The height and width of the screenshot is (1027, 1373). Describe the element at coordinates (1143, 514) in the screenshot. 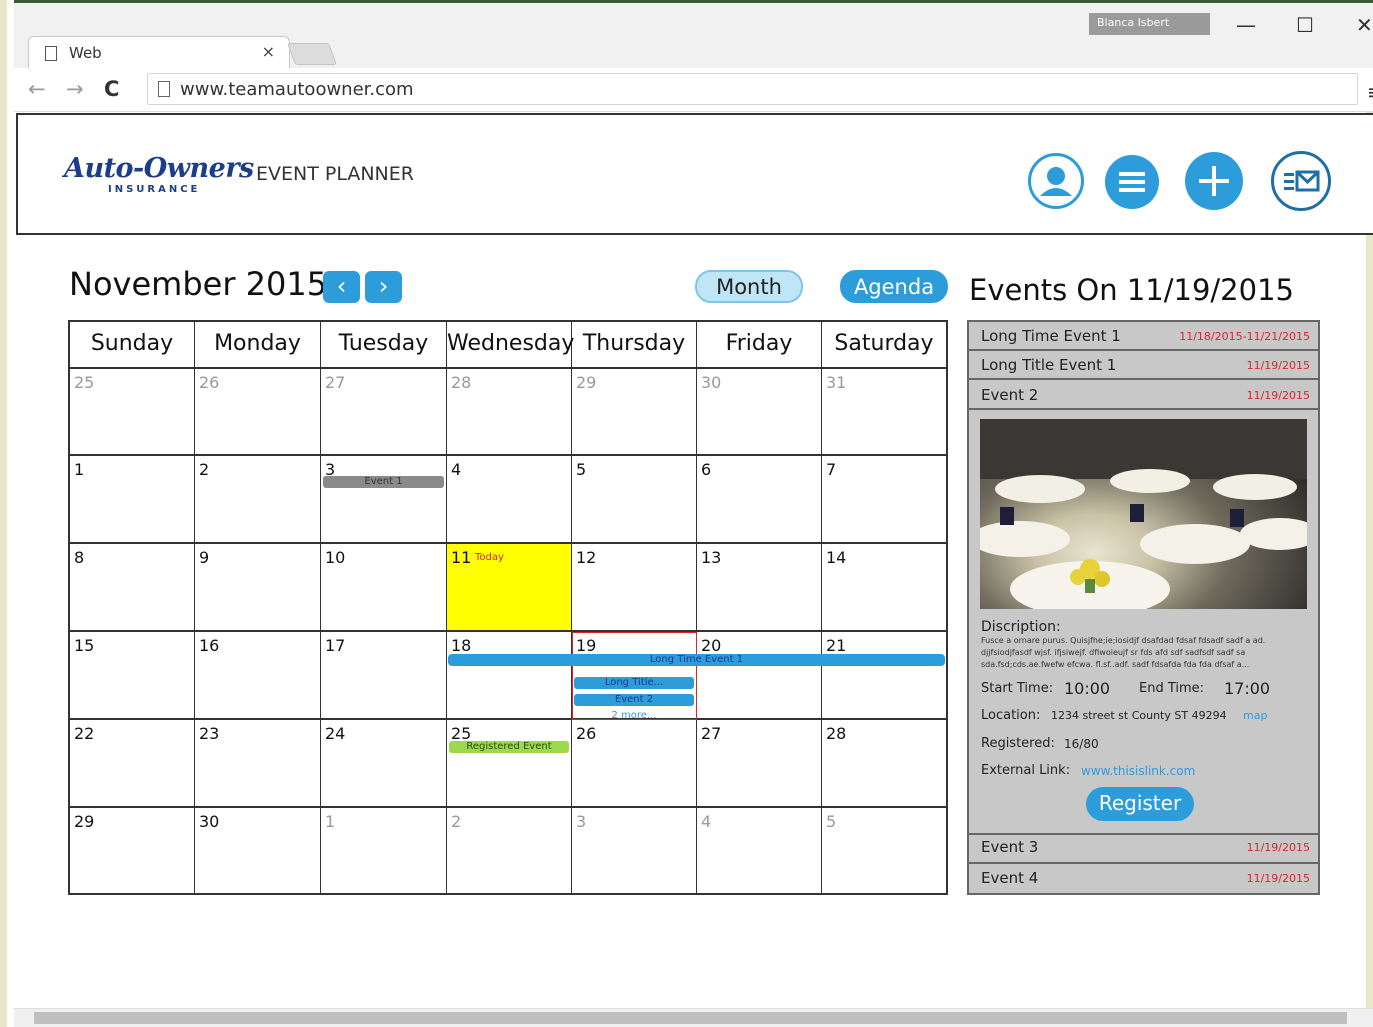

I see `event-photo` at that location.